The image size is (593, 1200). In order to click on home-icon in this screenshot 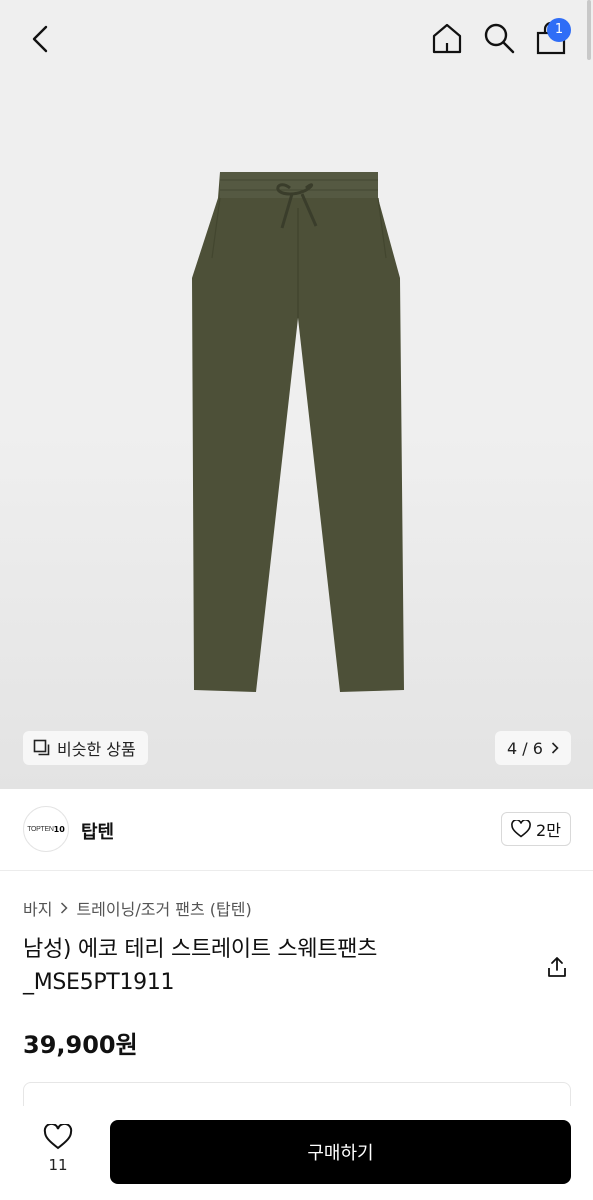, I will do `click(447, 38)`.